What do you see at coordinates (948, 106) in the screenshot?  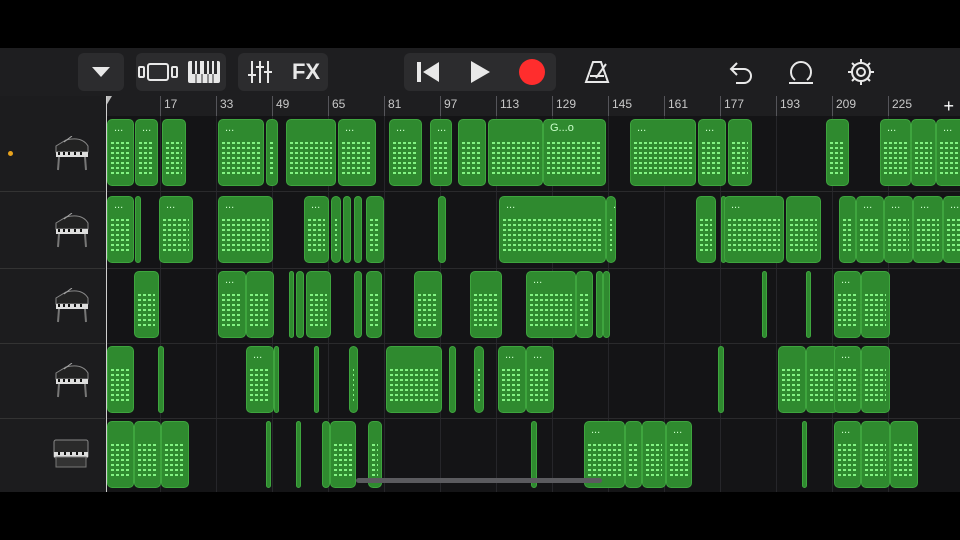 I see `add-track-button: +` at bounding box center [948, 106].